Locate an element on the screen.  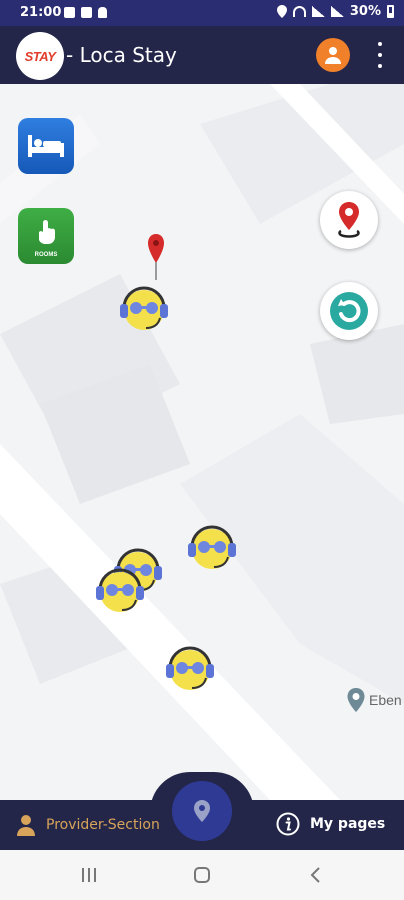
refresh-button is located at coordinates (349, 311).